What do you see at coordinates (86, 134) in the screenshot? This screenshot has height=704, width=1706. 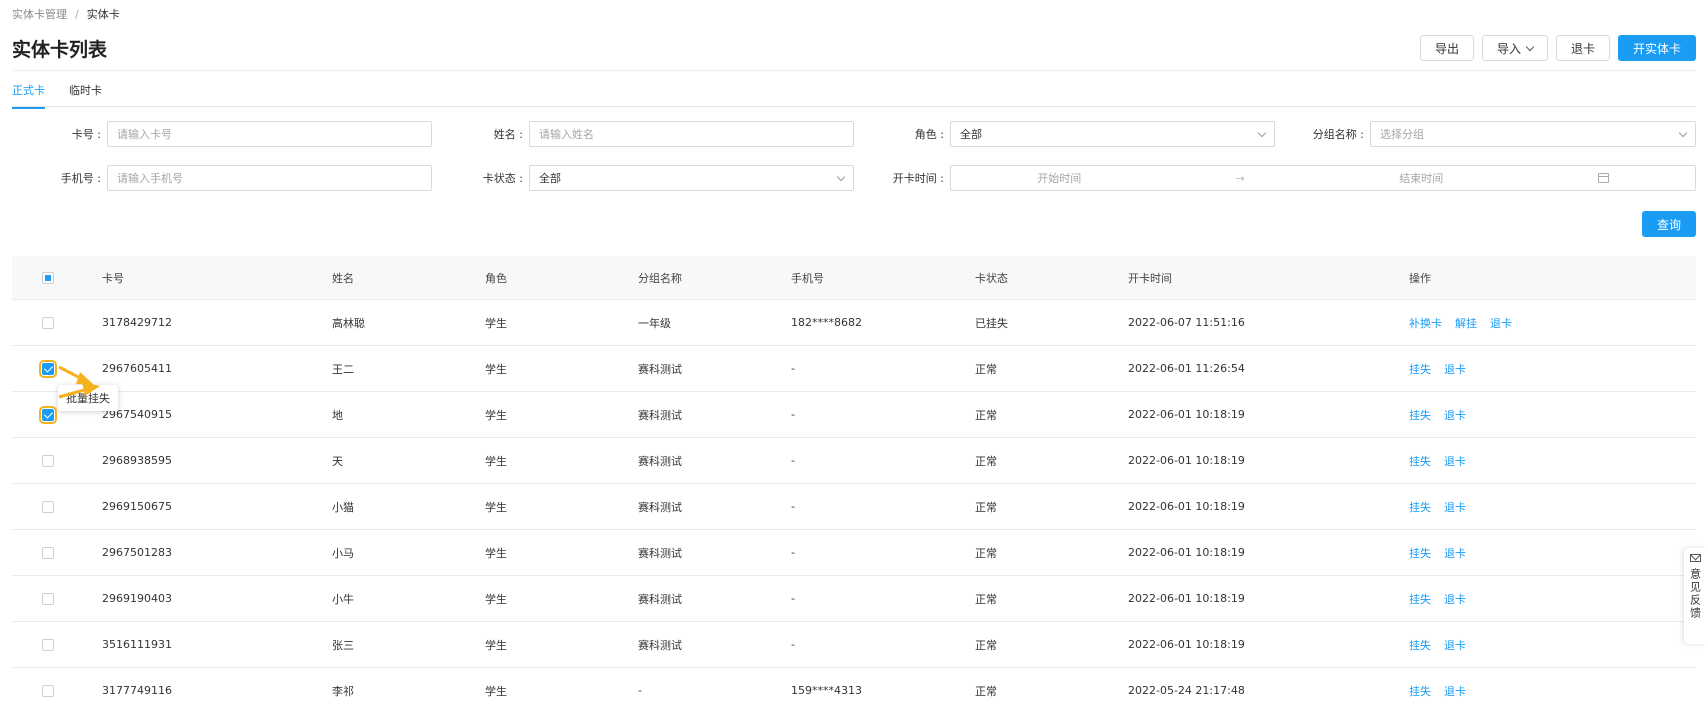 I see `card-no-label: 卡号 :` at bounding box center [86, 134].